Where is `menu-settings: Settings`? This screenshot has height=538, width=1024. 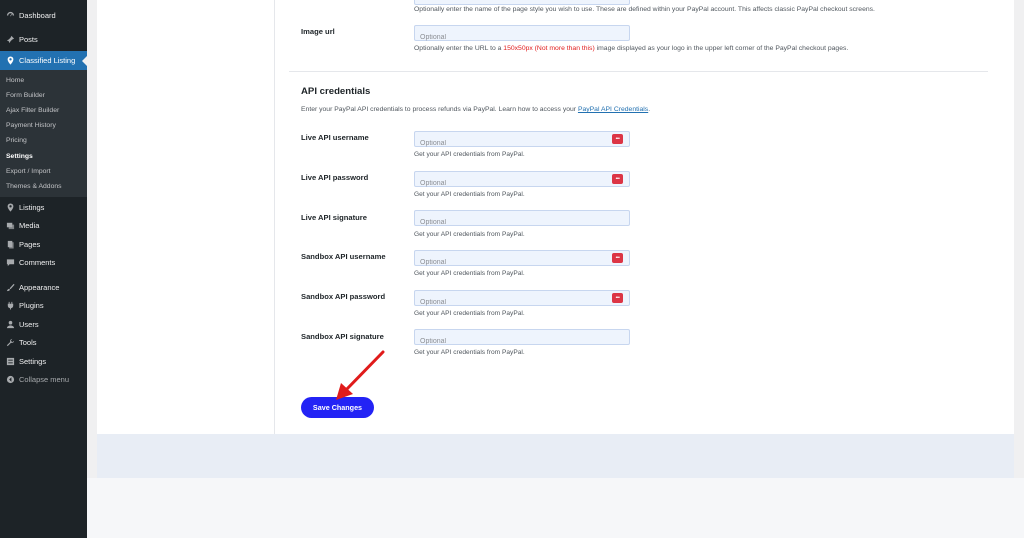 menu-settings: Settings is located at coordinates (43, 361).